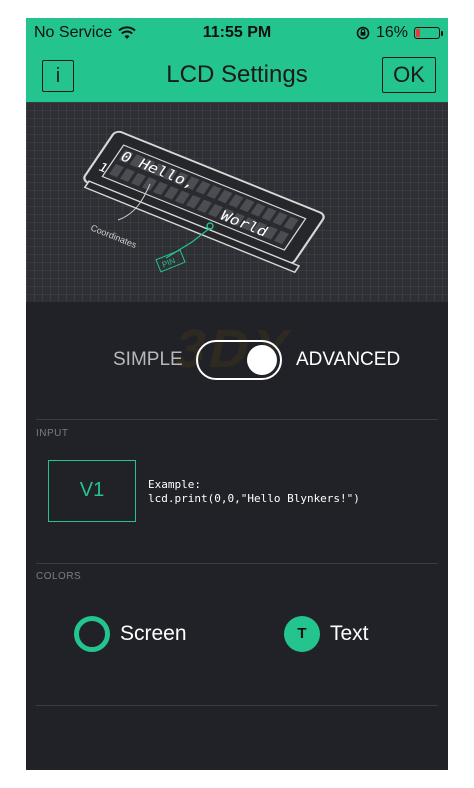 The height and width of the screenshot is (788, 474). Describe the element at coordinates (148, 360) in the screenshot. I see `mode-simple-label: SIMPLE` at that location.